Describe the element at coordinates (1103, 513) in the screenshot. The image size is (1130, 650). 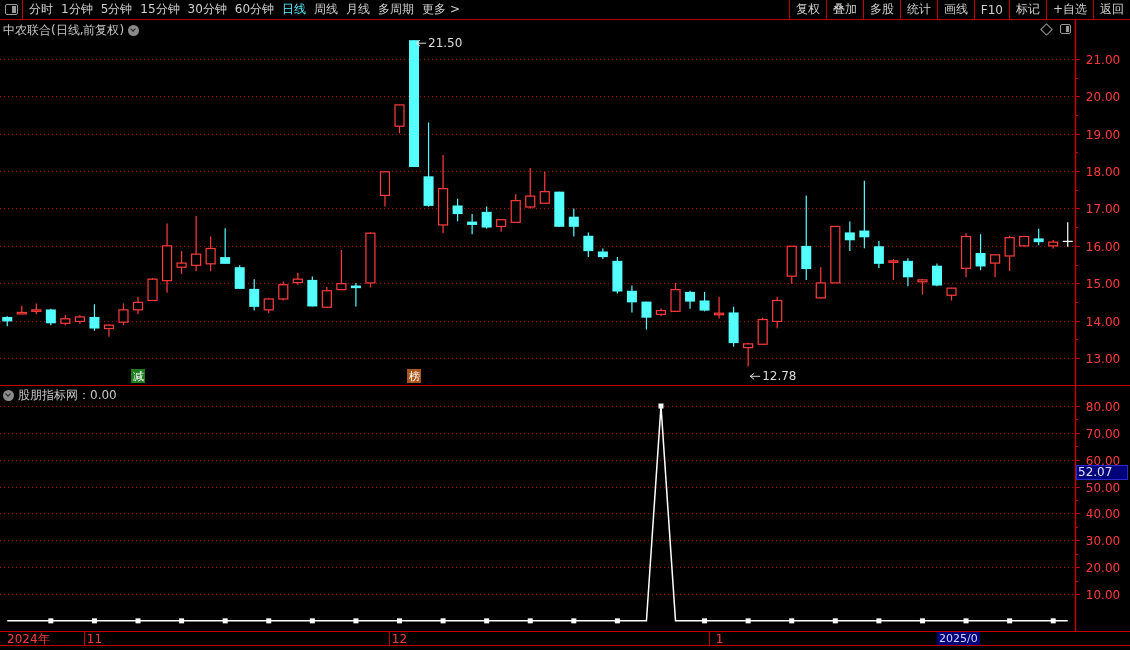
I see `indicator-axis-label: 40.00` at that location.